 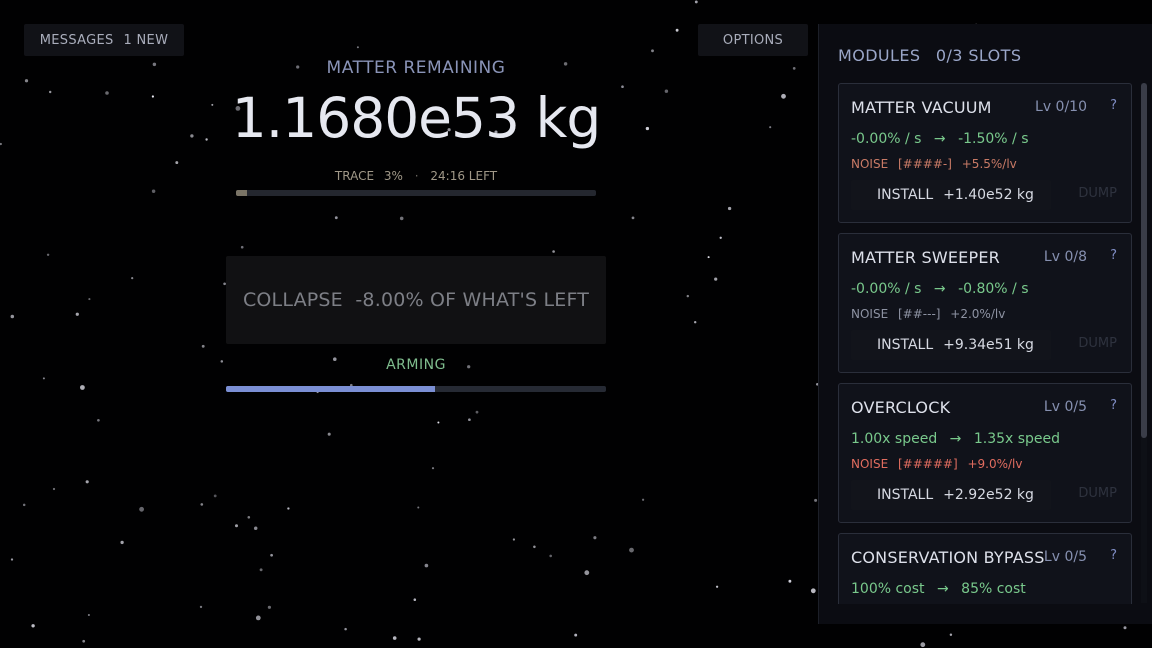 I want to click on install-button: INSTALL +9.34e51 kg, so click(x=951, y=345).